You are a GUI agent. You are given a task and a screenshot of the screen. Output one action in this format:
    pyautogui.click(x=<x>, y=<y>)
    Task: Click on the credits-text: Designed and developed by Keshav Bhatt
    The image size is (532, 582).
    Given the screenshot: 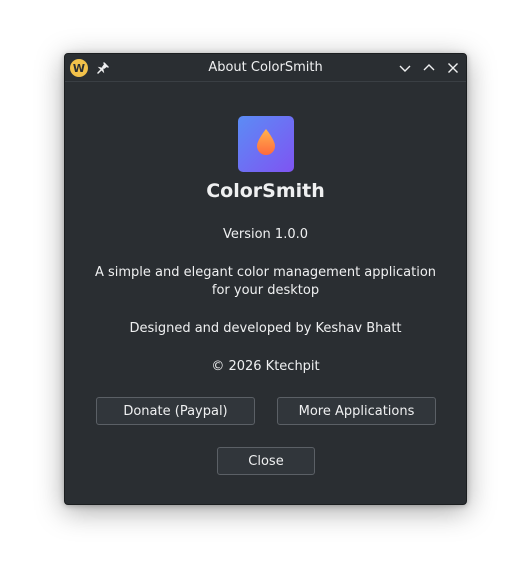 What is the action you would take?
    pyautogui.click(x=265, y=328)
    